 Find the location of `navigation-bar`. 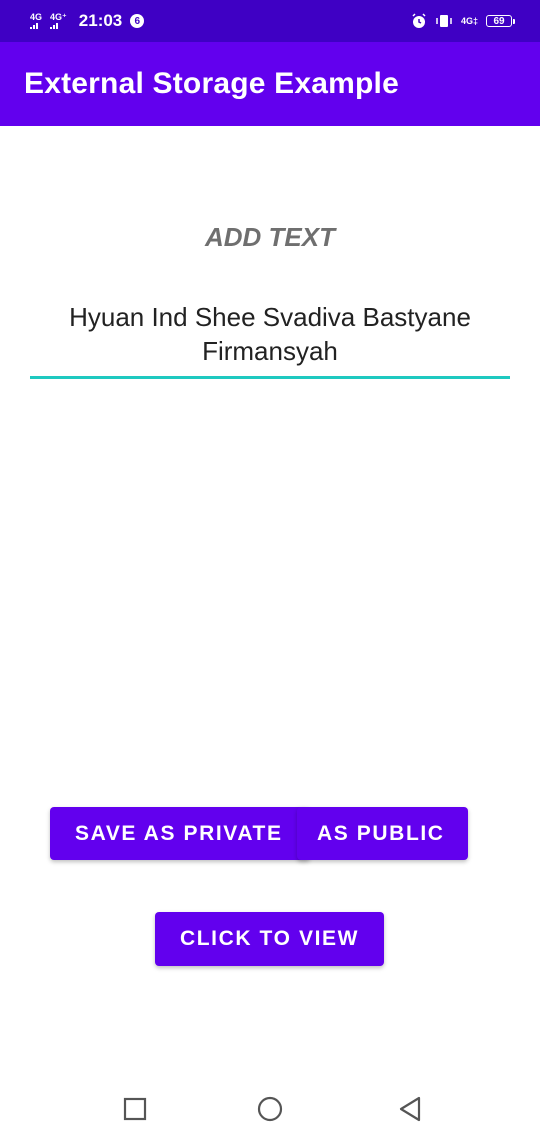

navigation-bar is located at coordinates (270, 1110).